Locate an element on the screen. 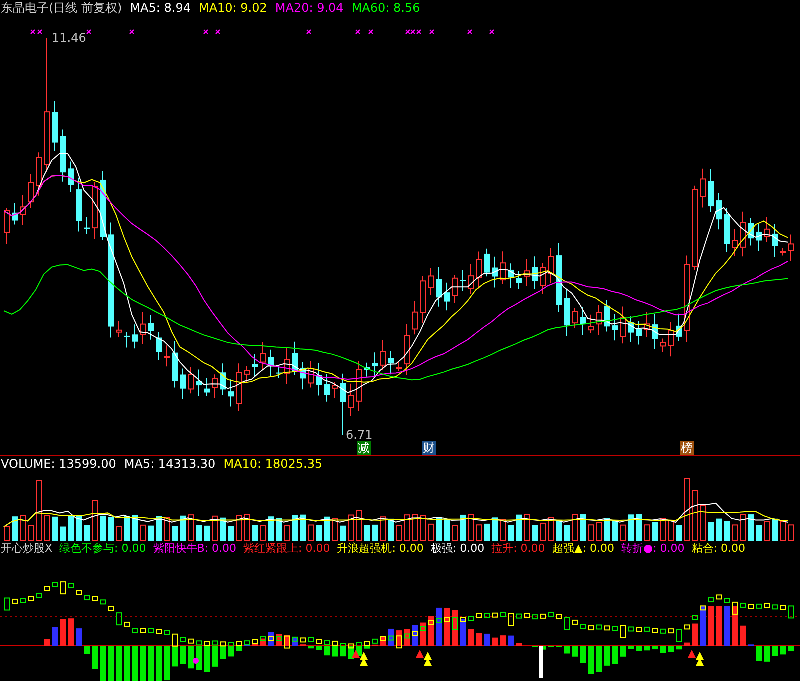 This screenshot has width=800, height=681. indicator-value: 绿色不参与: 0.00 is located at coordinates (103, 549).